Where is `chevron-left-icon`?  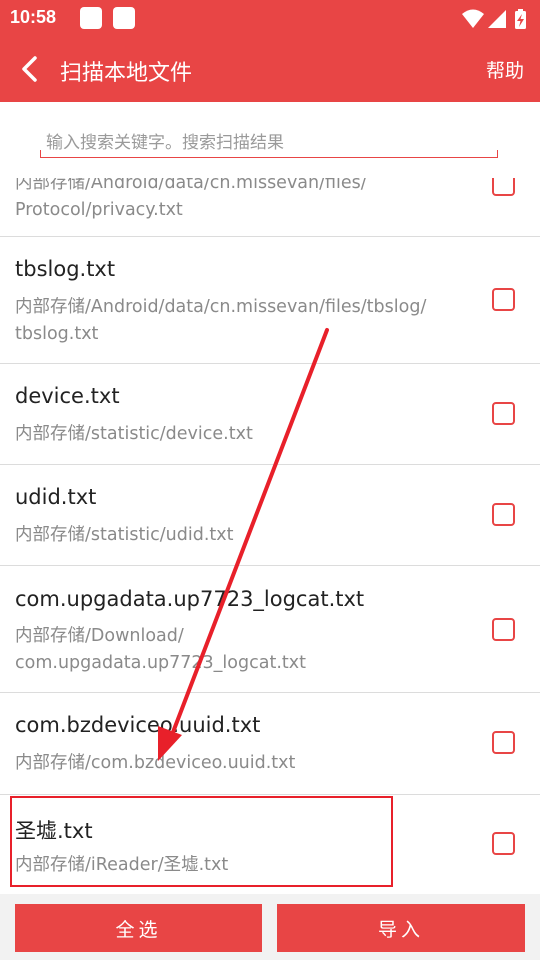 chevron-left-icon is located at coordinates (29, 69).